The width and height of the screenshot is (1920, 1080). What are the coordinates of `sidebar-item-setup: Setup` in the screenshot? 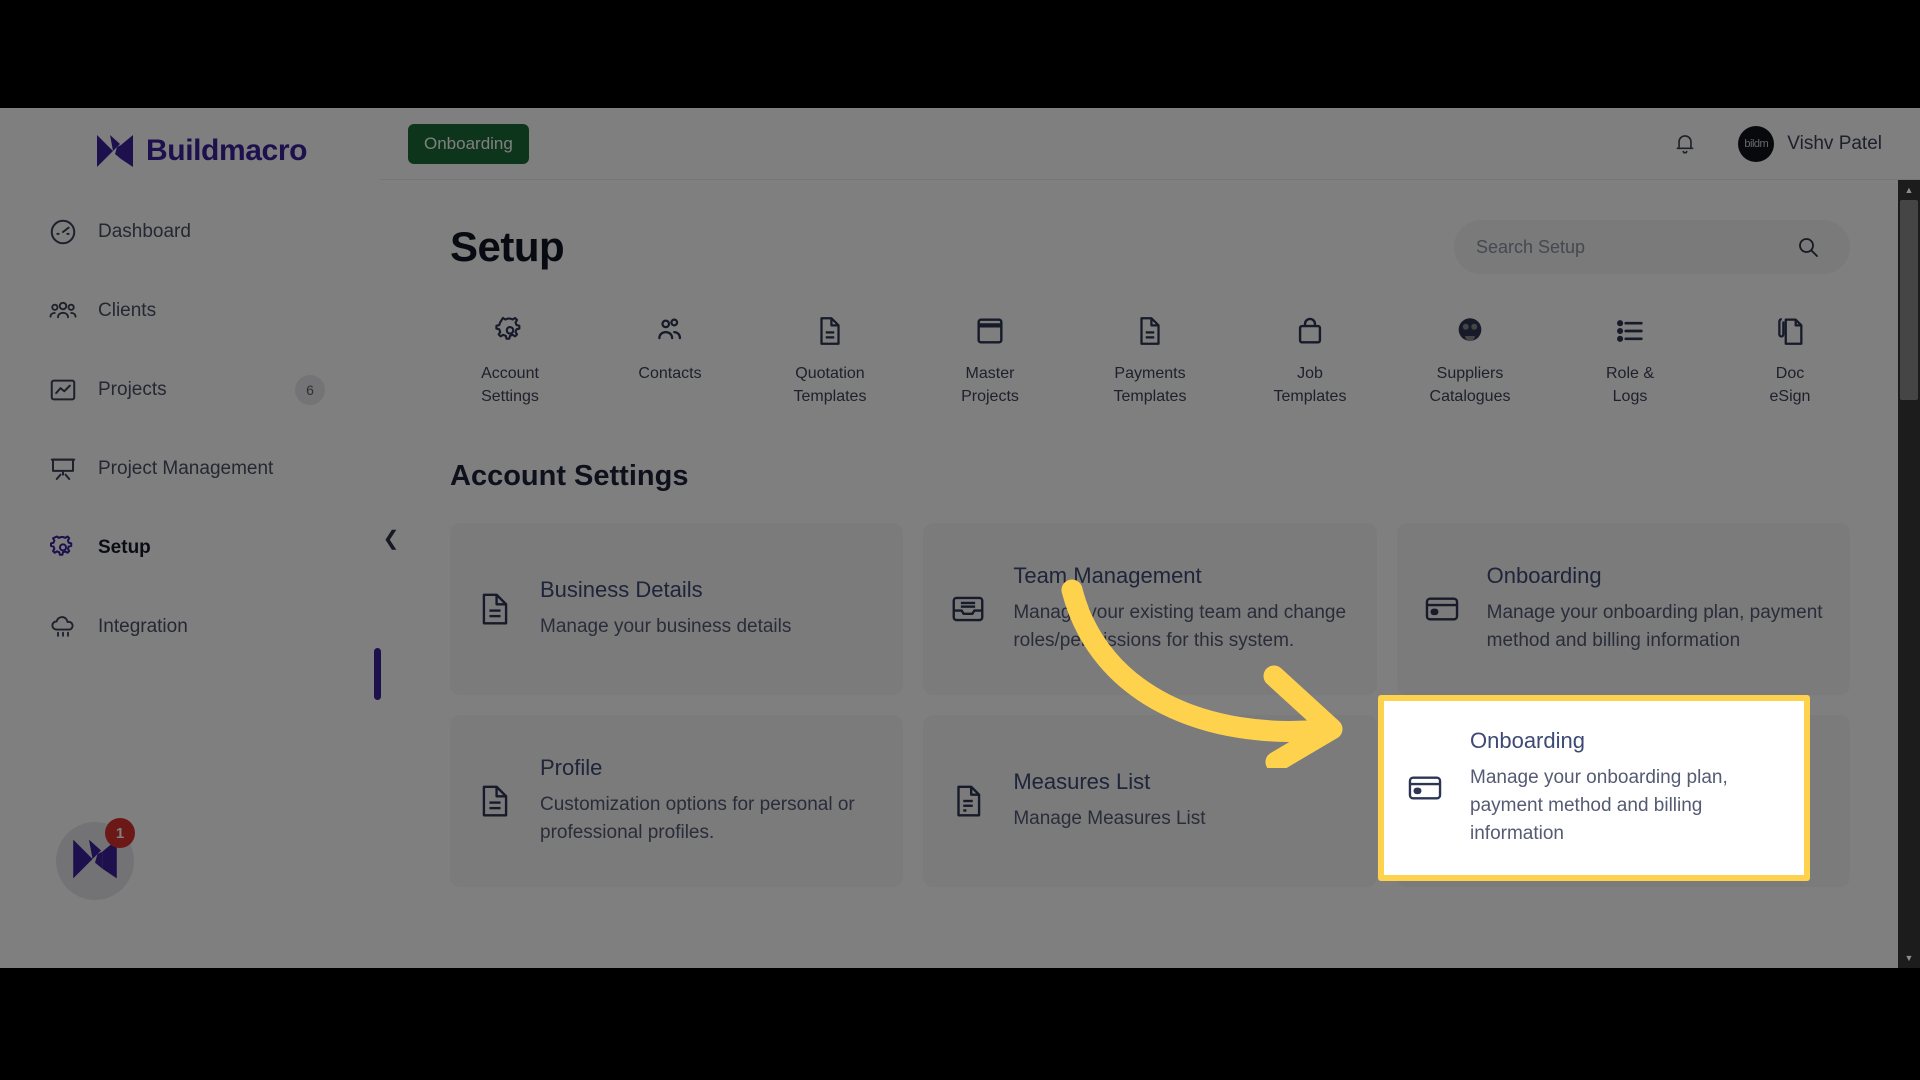 It's located at (190, 548).